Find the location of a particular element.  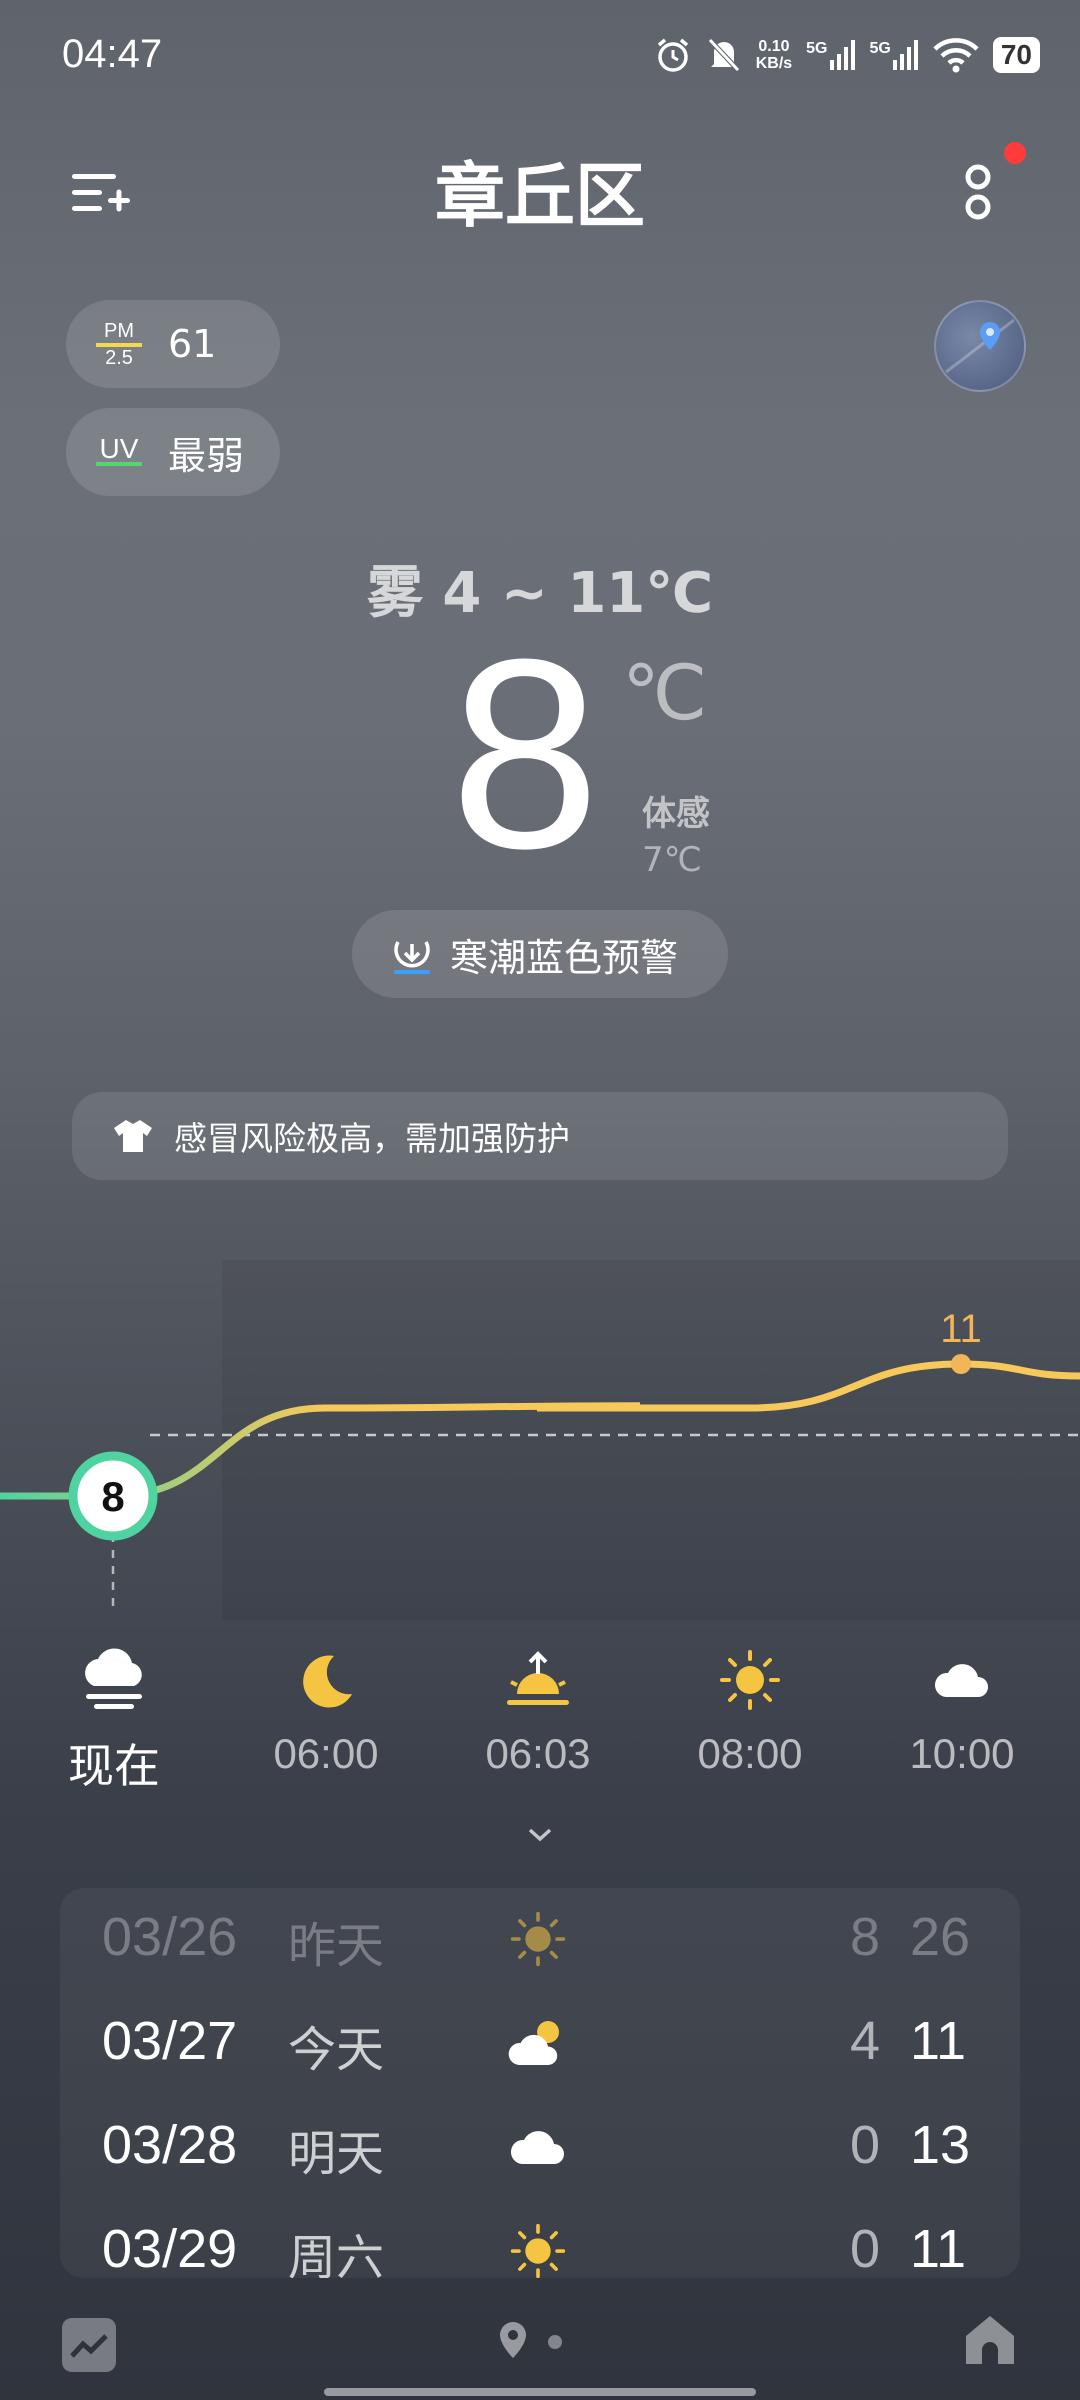

alarm-icon is located at coordinates (672, 55).